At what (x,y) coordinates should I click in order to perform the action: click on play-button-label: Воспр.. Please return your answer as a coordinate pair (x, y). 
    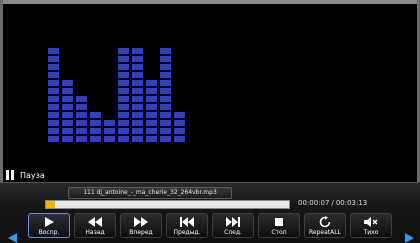
    Looking at the image, I should click on (49, 232).